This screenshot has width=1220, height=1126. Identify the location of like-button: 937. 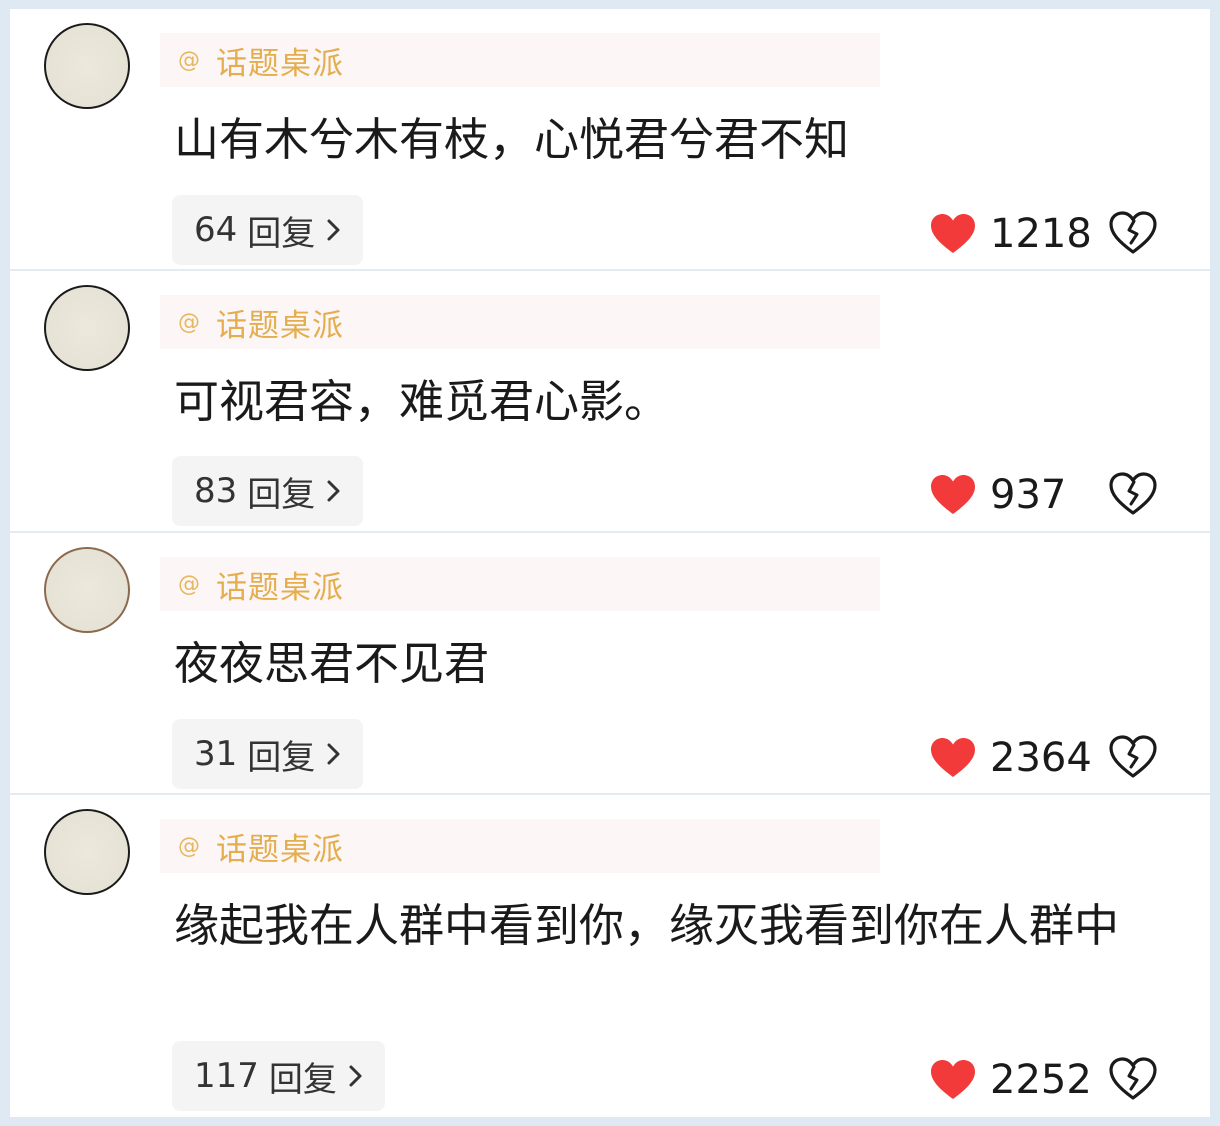
(1015, 495).